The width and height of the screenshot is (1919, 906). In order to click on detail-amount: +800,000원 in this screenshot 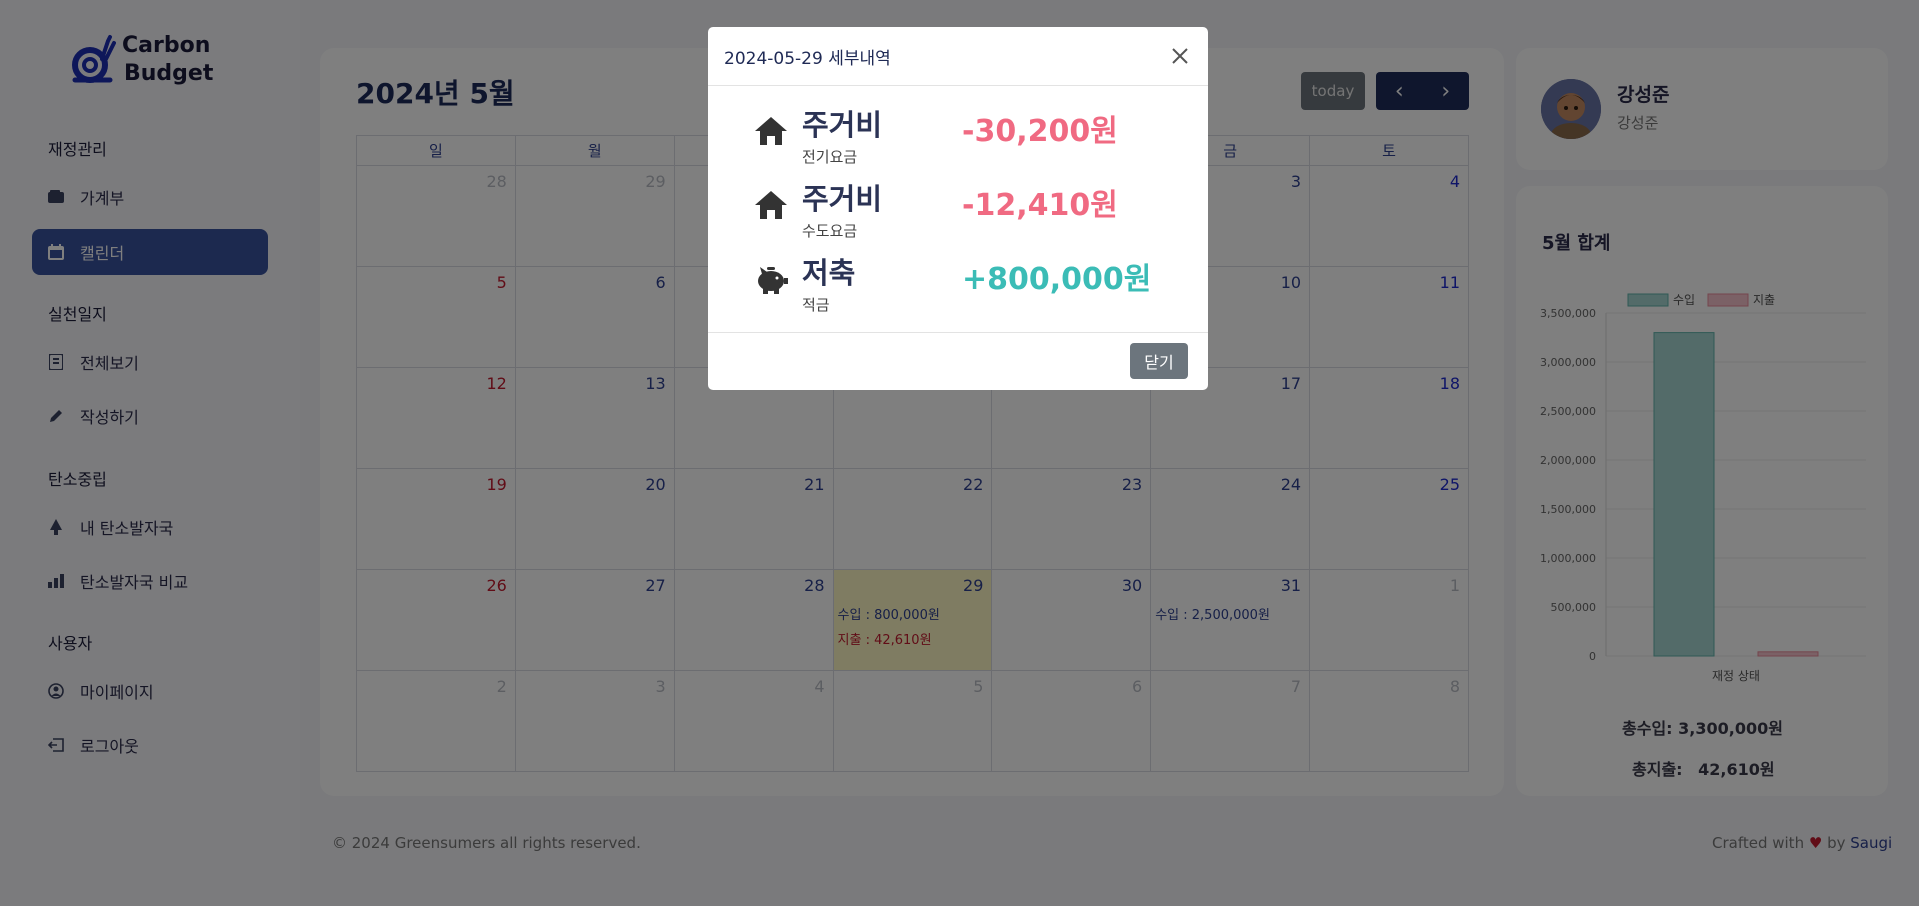, I will do `click(1057, 279)`.